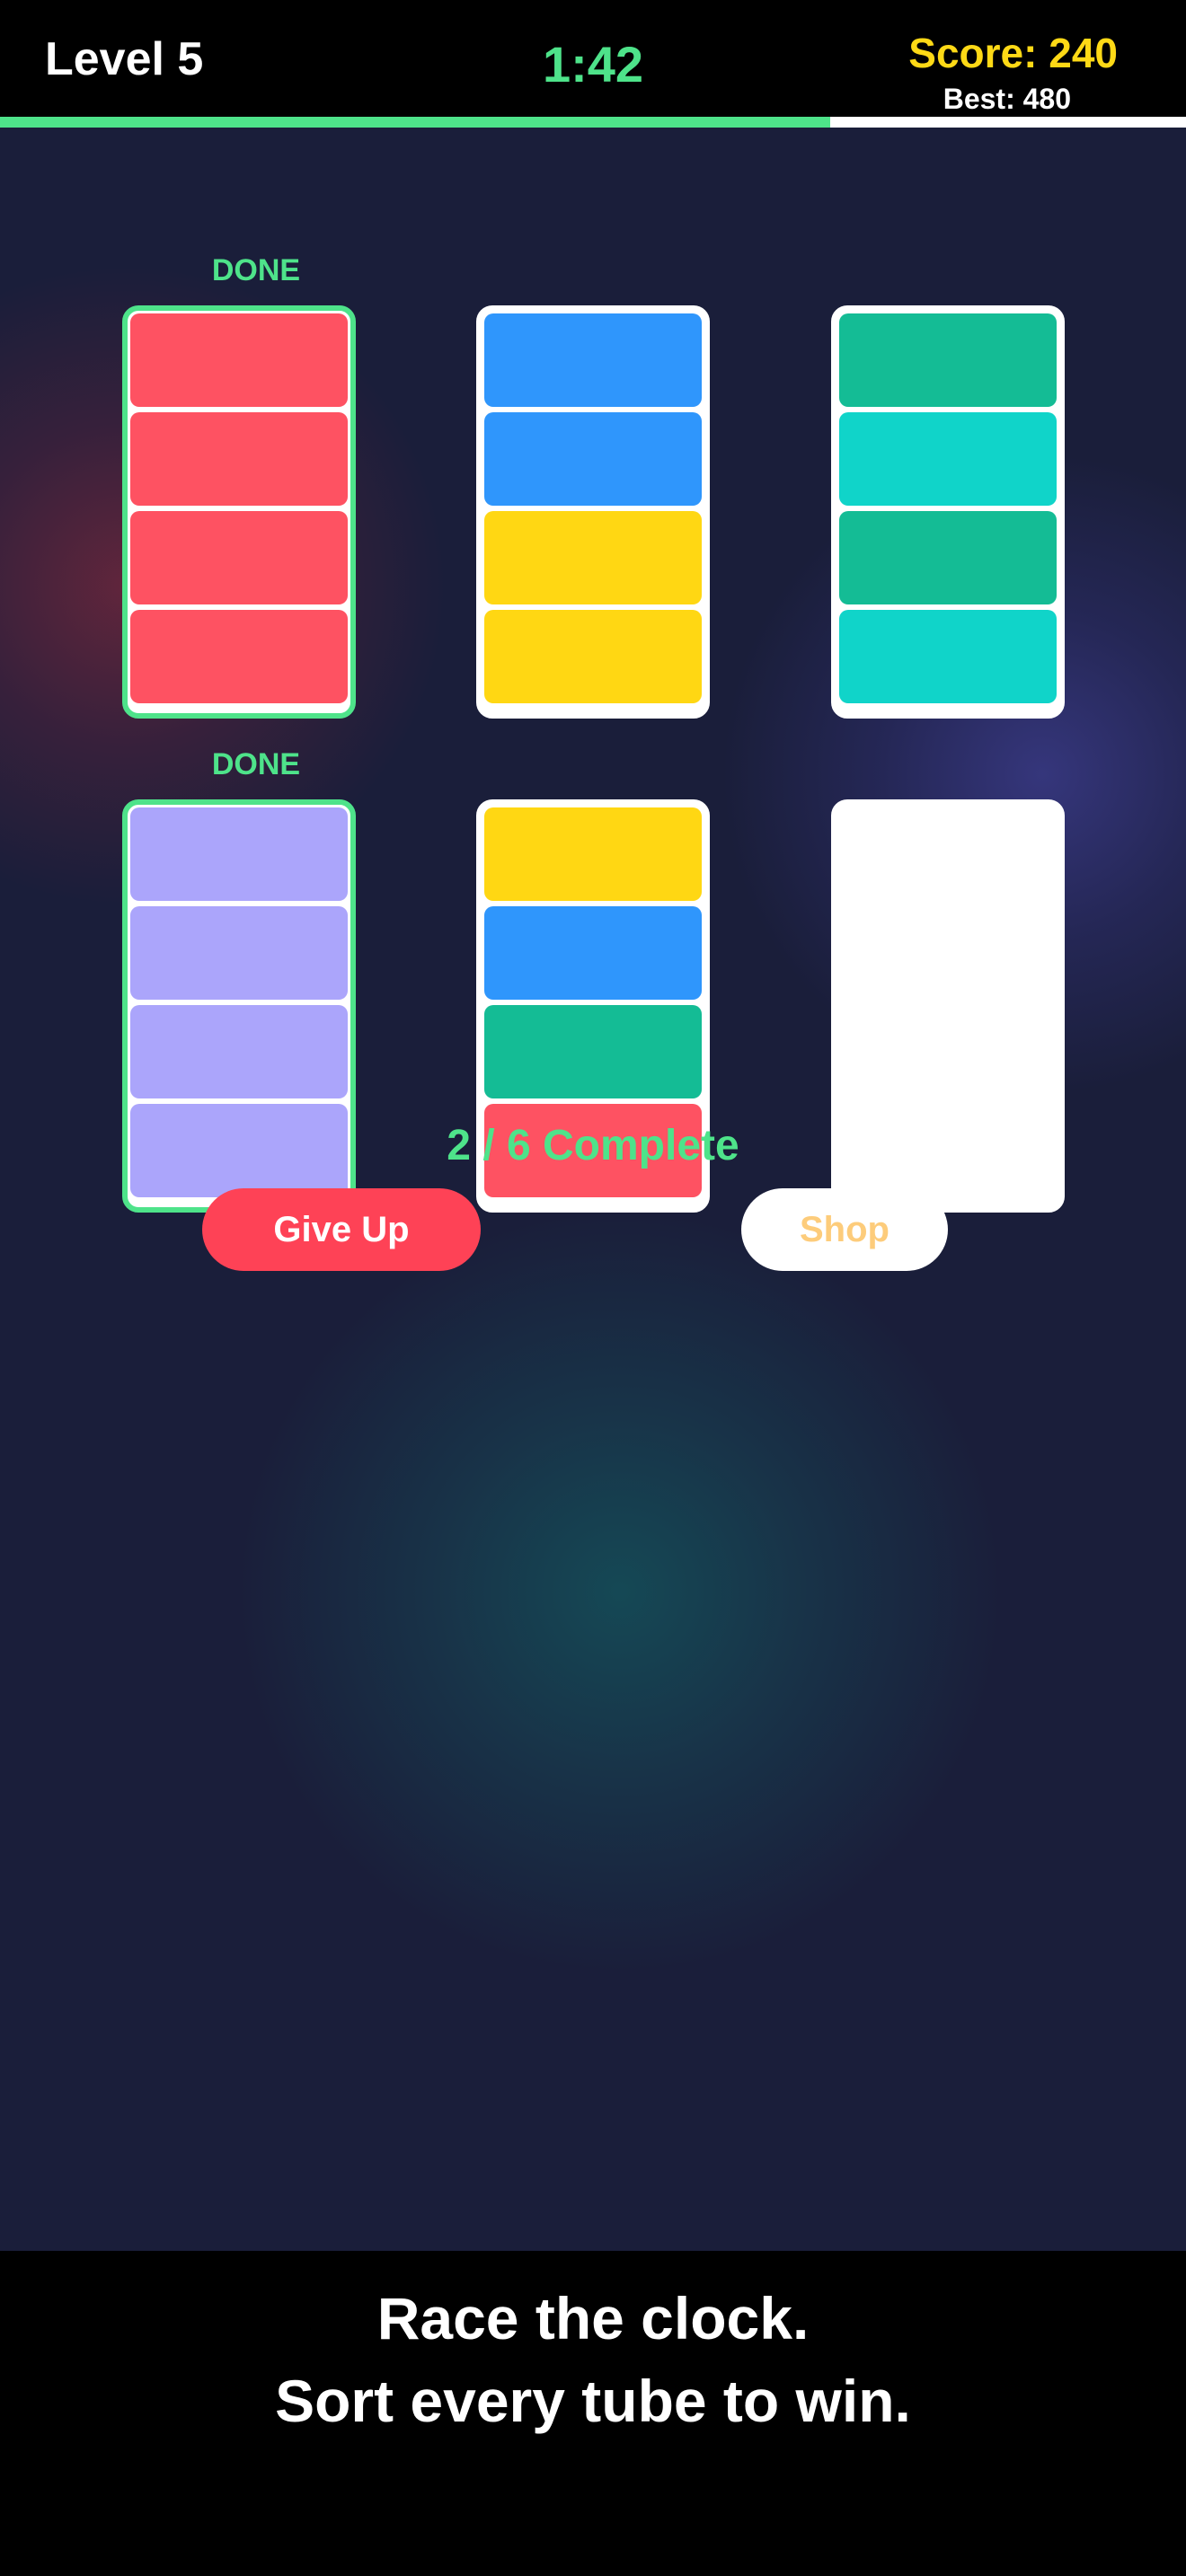 Image resolution: width=1186 pixels, height=2576 pixels. Describe the element at coordinates (593, 2318) in the screenshot. I see `tagline-line-1: Race the clock.` at that location.